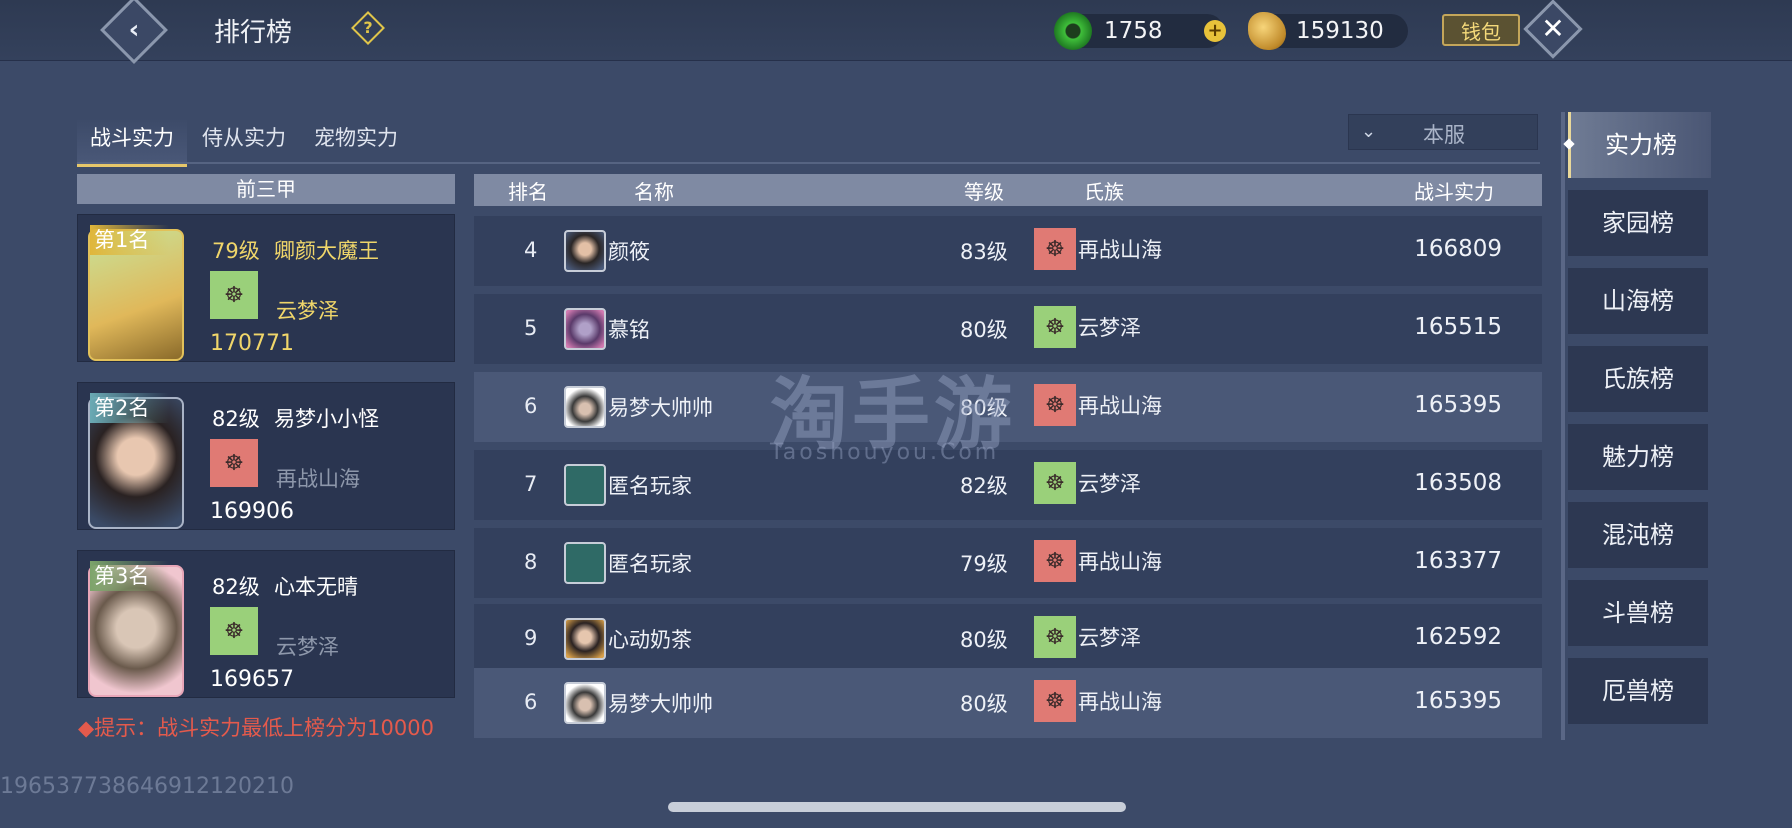  I want to click on question-icon: ?, so click(368, 28).